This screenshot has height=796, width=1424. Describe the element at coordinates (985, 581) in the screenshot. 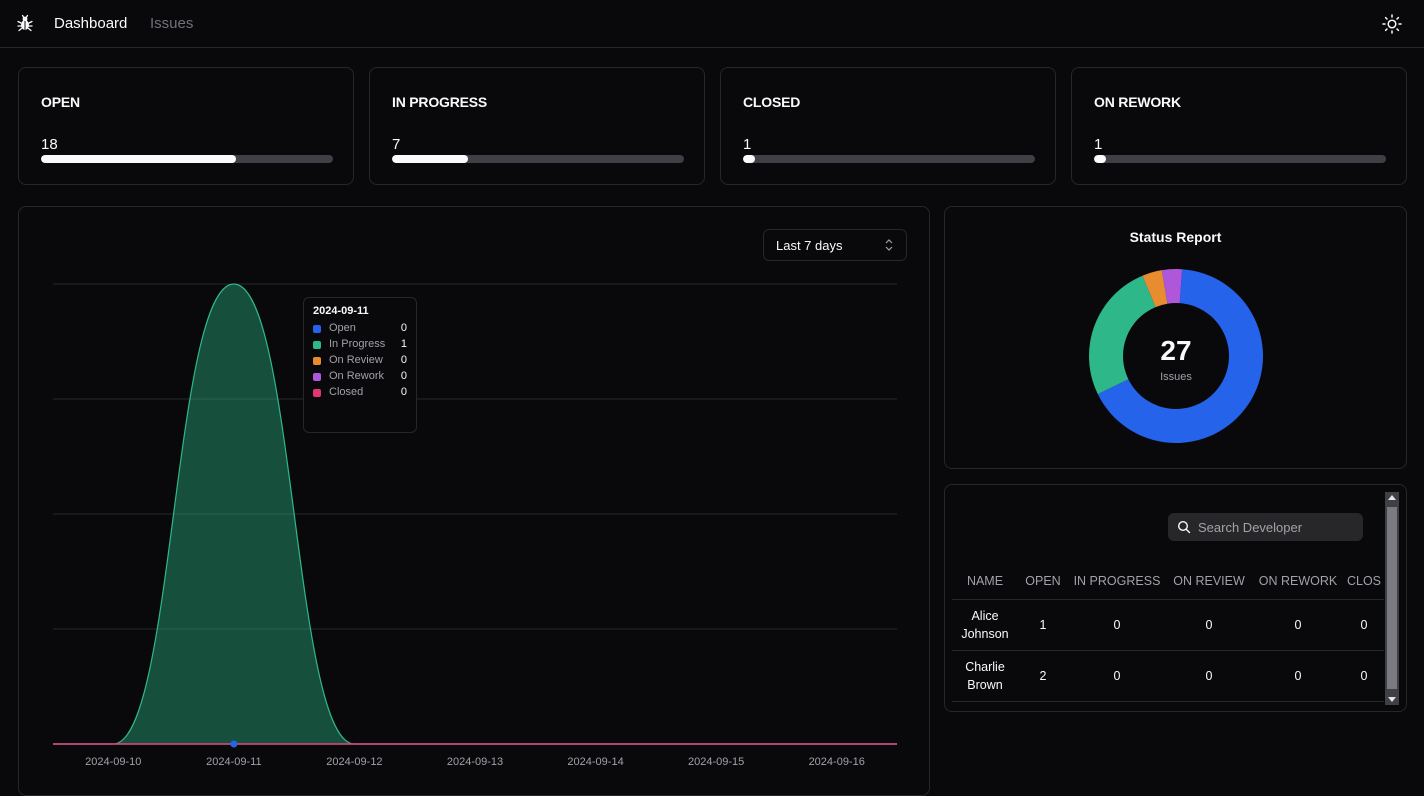

I see `column-header-name: NAME` at that location.